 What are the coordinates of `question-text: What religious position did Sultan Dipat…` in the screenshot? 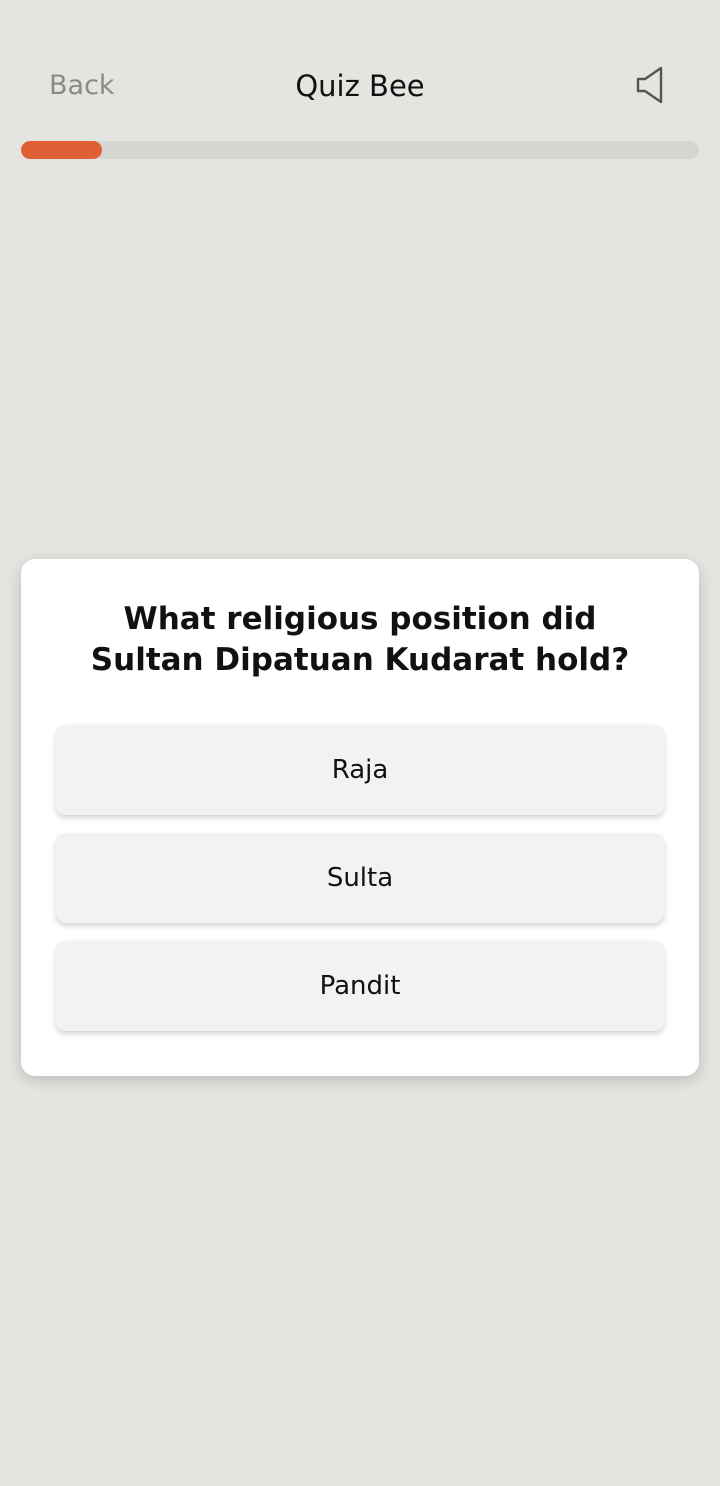 It's located at (360, 639).